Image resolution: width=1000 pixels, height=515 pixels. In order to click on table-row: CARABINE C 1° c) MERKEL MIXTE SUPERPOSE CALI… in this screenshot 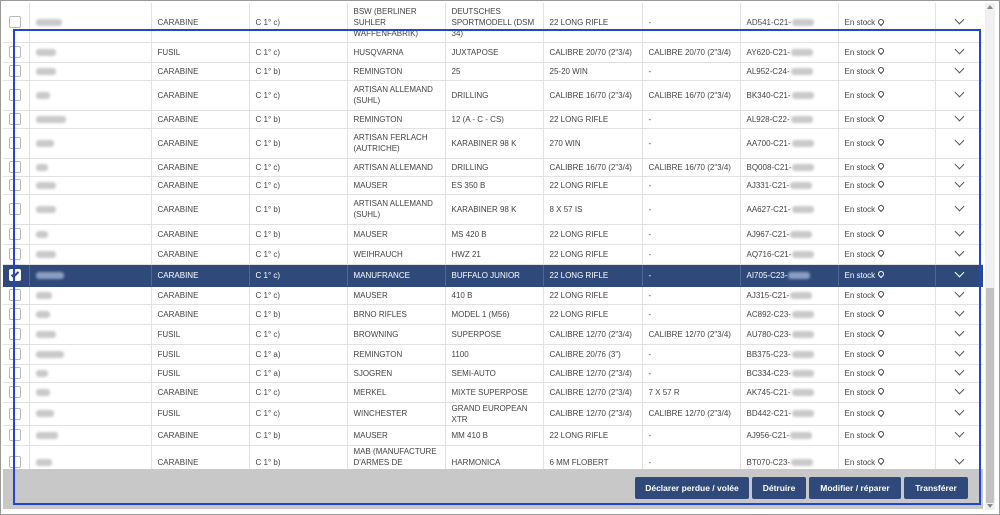, I will do `click(493, 392)`.